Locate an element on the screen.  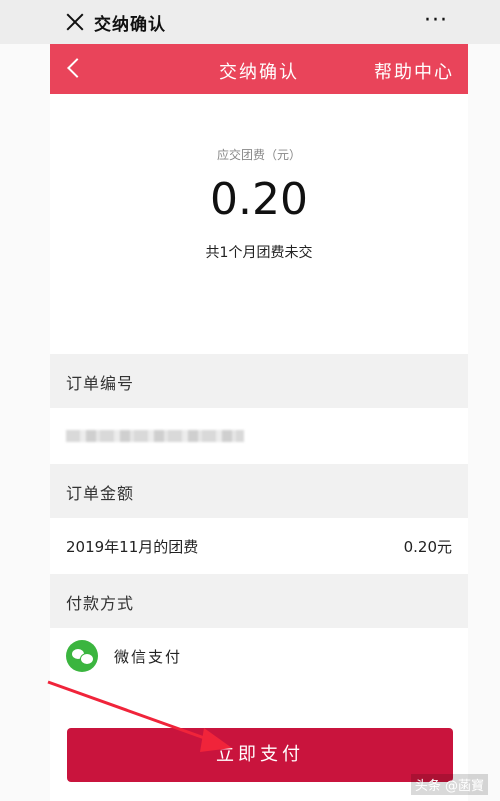
payment-method-heading: 付款方式 is located at coordinates (259, 601).